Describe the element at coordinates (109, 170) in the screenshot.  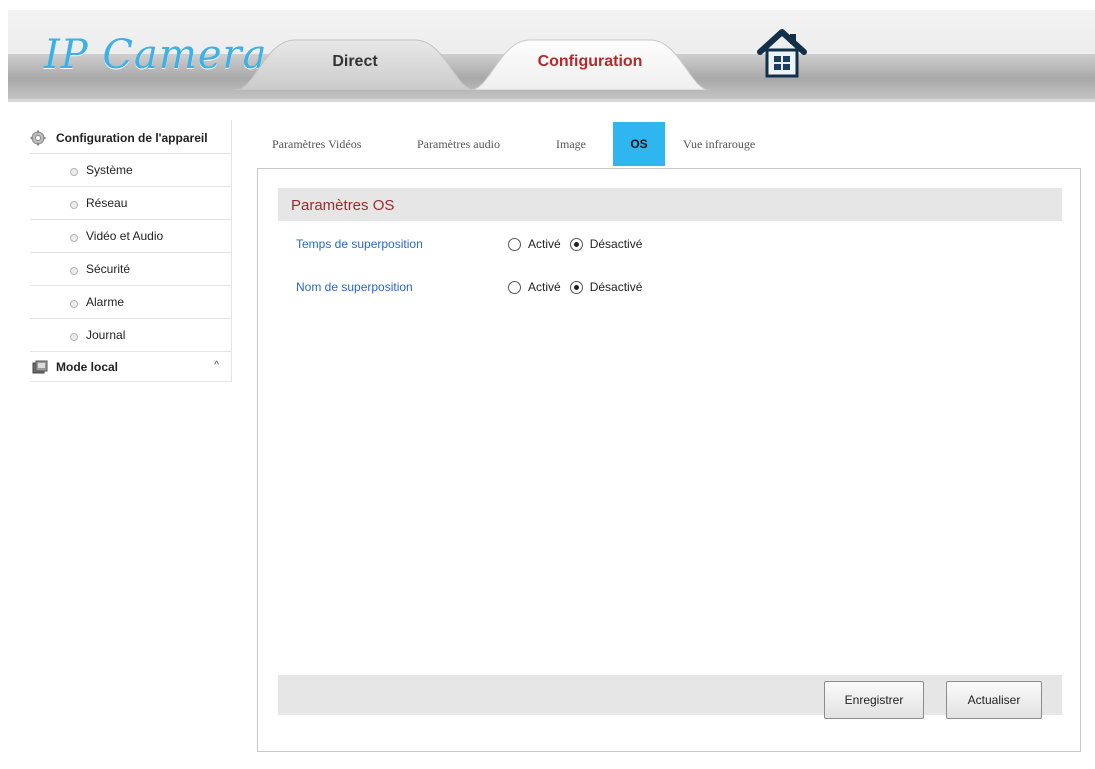
I see `sidebar-item-label: Système` at that location.